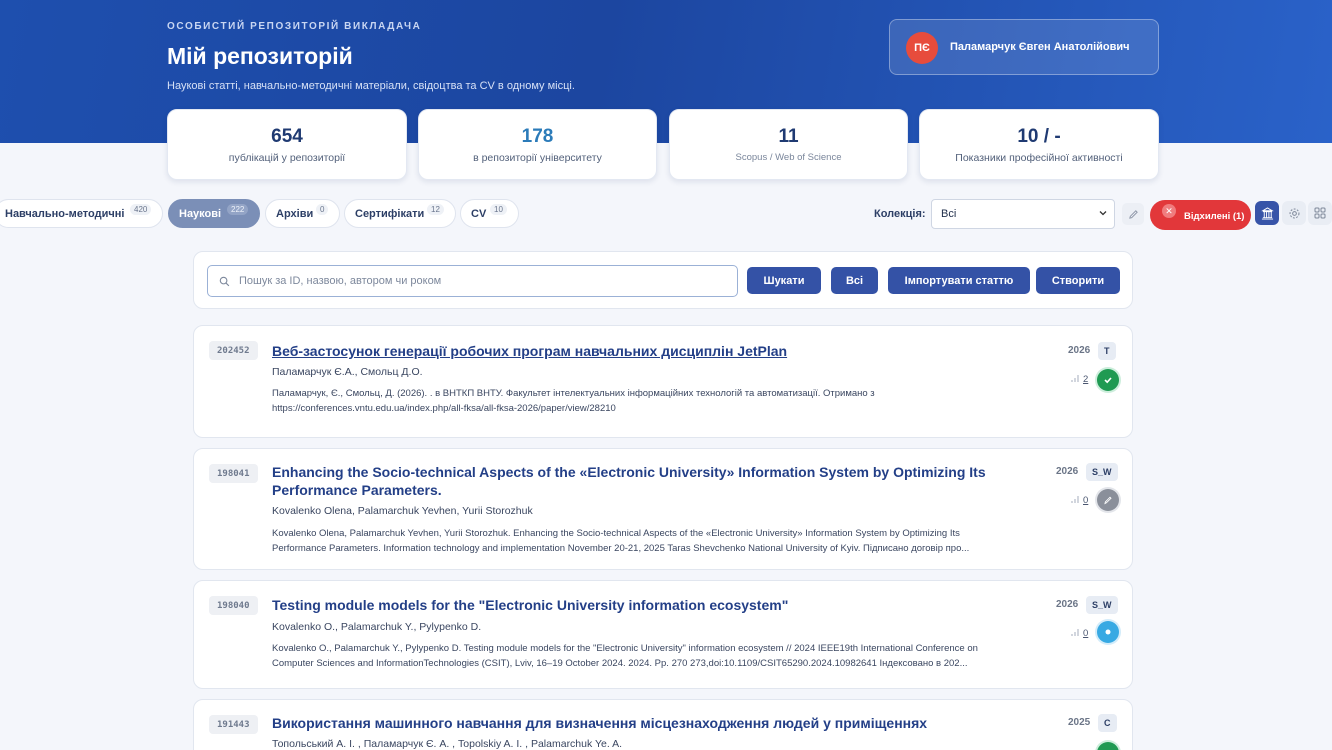 The width and height of the screenshot is (1332, 750). Describe the element at coordinates (788, 136) in the screenshot. I see `stat-value: 11` at that location.